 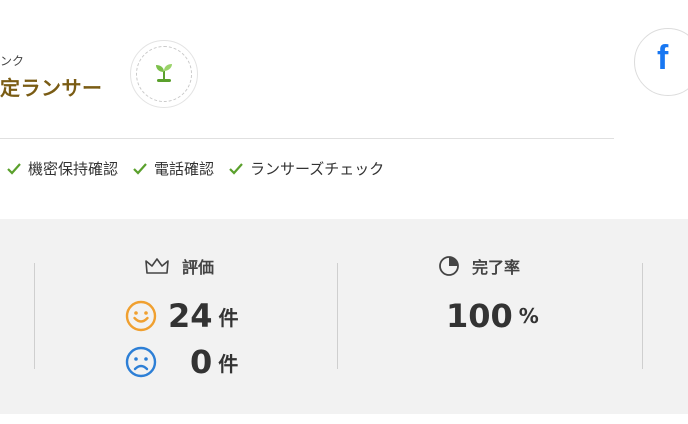 I want to click on rating-title: 評価, so click(x=198, y=267).